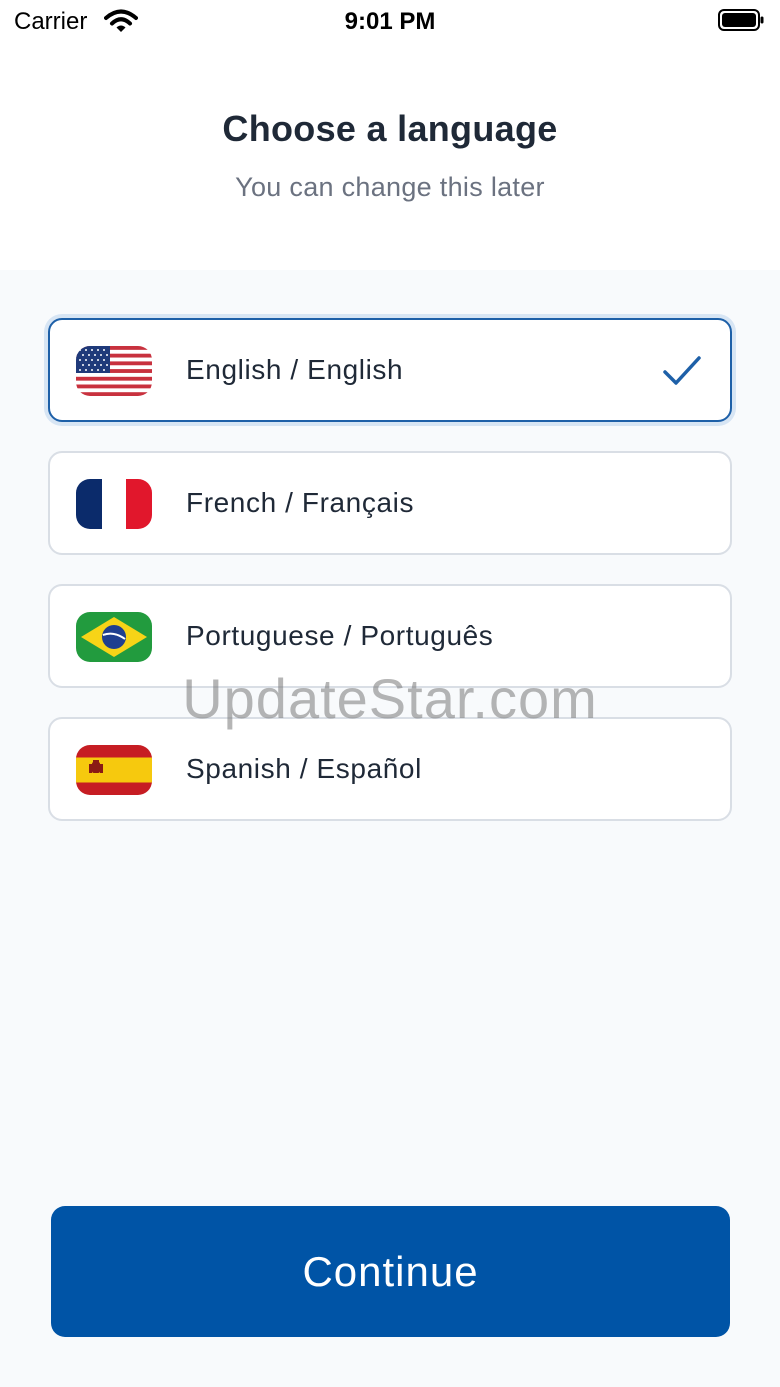  I want to click on continue-button: Continue, so click(390, 1271).